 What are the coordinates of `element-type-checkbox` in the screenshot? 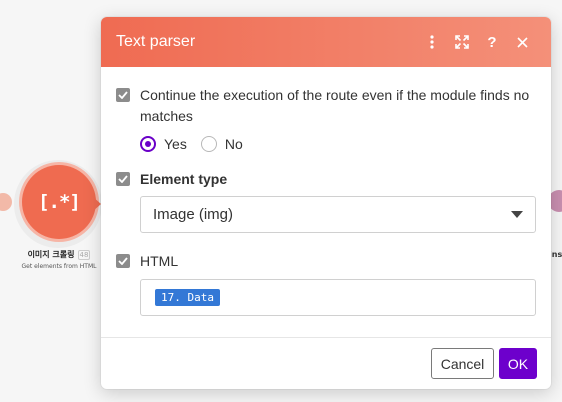 It's located at (123, 179).